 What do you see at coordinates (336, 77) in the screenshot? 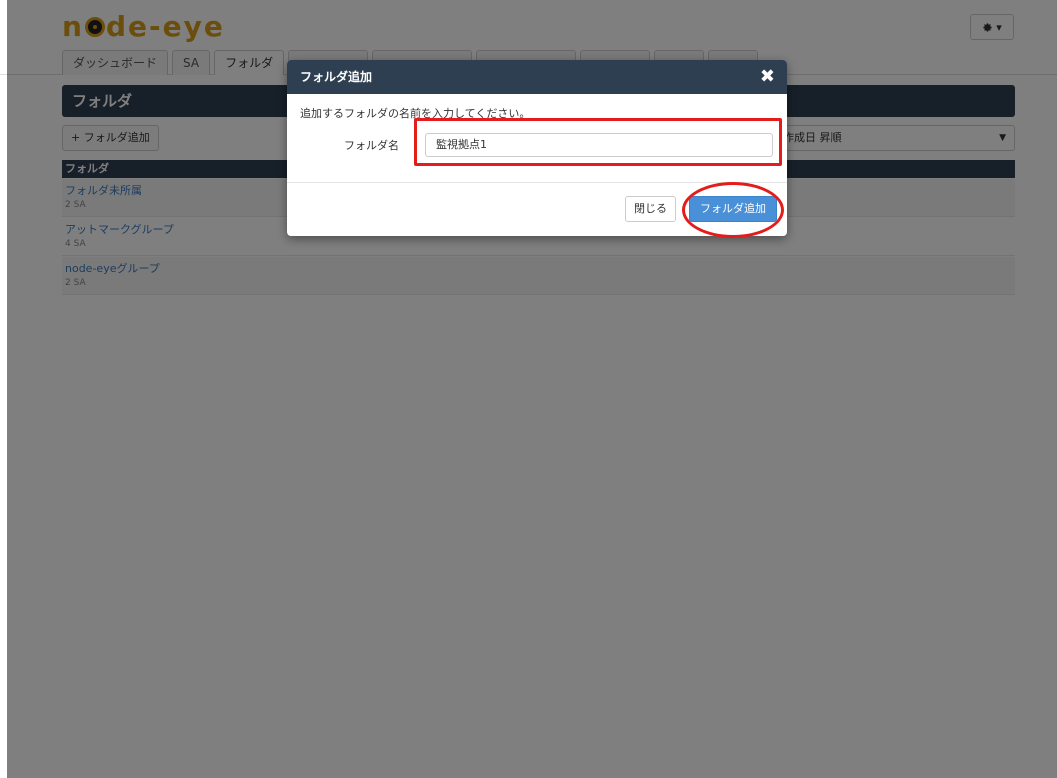
I see `dialog-title: フォルダ追加` at bounding box center [336, 77].